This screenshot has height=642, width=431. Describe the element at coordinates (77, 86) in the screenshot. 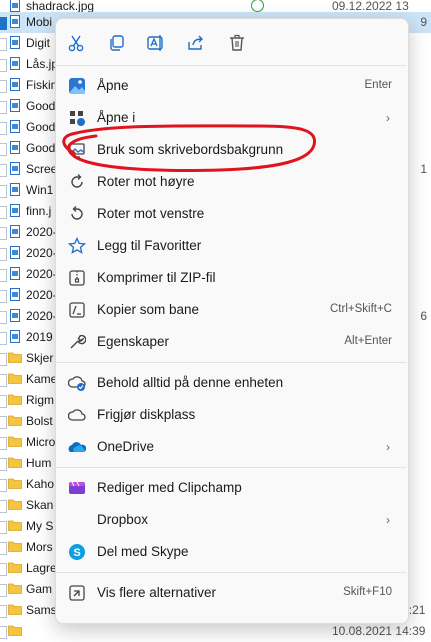

I see `photos-icon` at that location.